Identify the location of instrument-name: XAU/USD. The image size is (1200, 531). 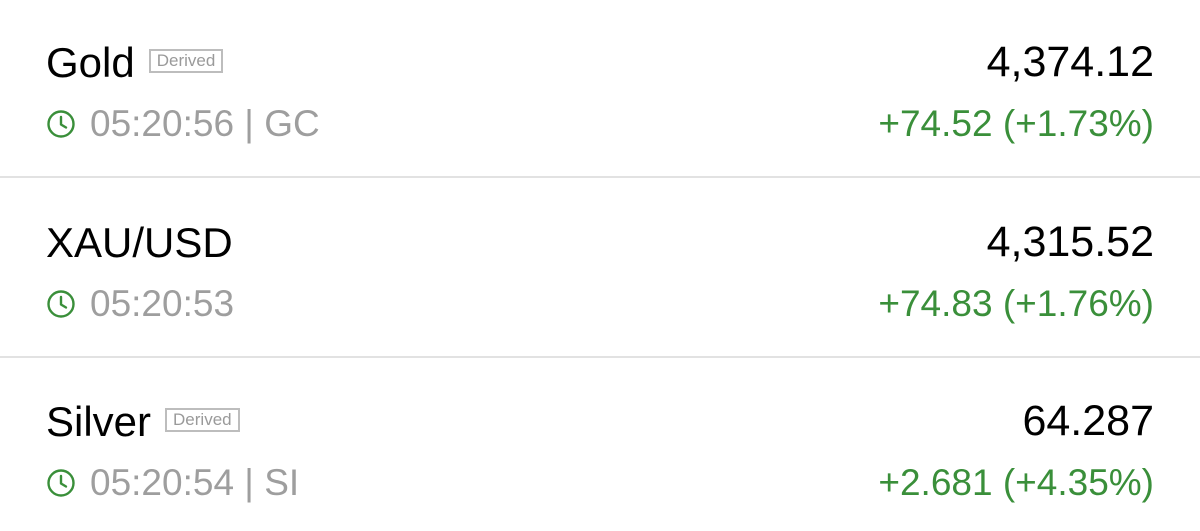
(139, 242).